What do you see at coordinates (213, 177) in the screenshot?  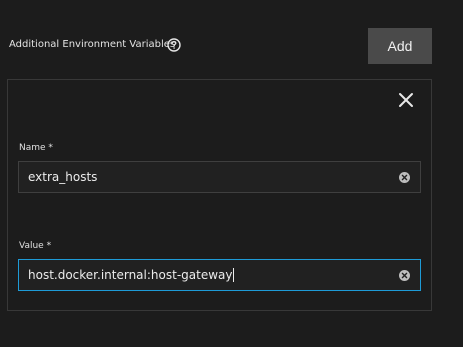 I see `name-field-value: extra_hosts` at bounding box center [213, 177].